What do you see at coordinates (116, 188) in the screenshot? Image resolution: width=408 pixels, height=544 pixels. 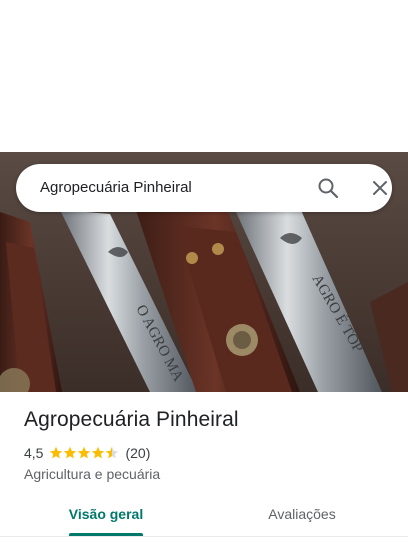 I see `search-input: Agropecuária Pinheiral` at bounding box center [116, 188].